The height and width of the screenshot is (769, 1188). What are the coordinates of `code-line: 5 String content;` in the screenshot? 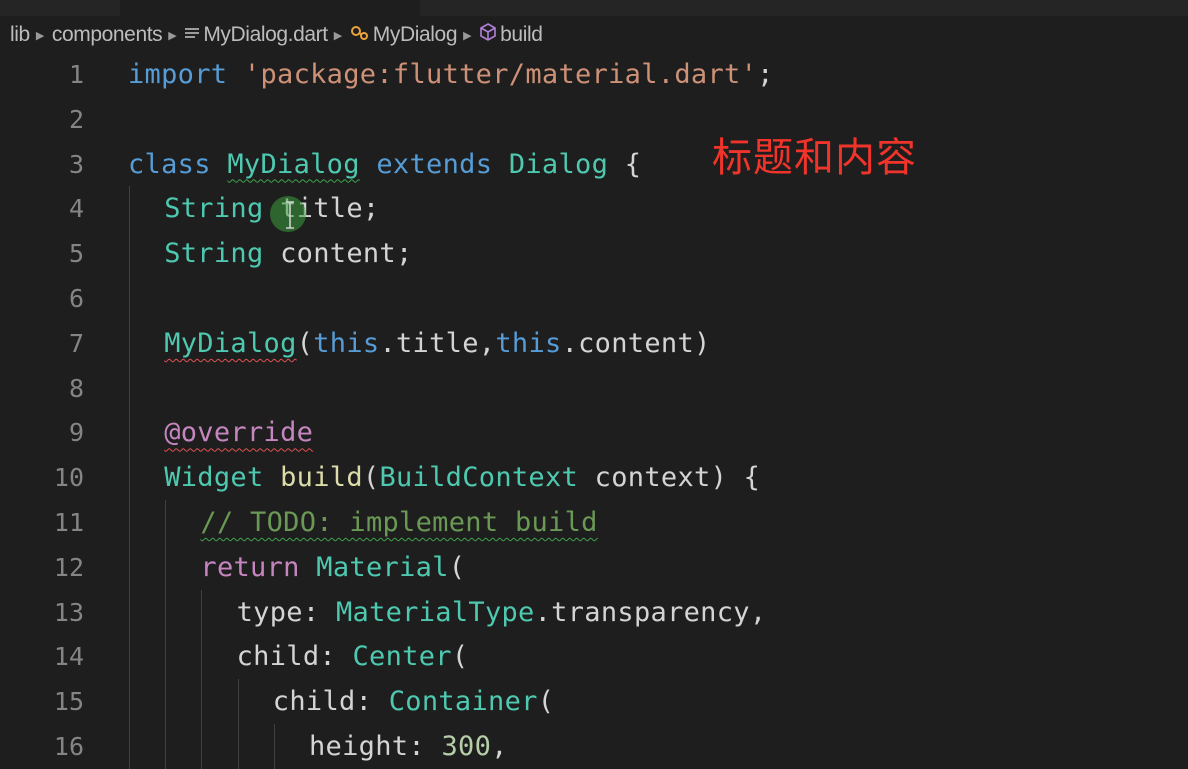 It's located at (594, 254).